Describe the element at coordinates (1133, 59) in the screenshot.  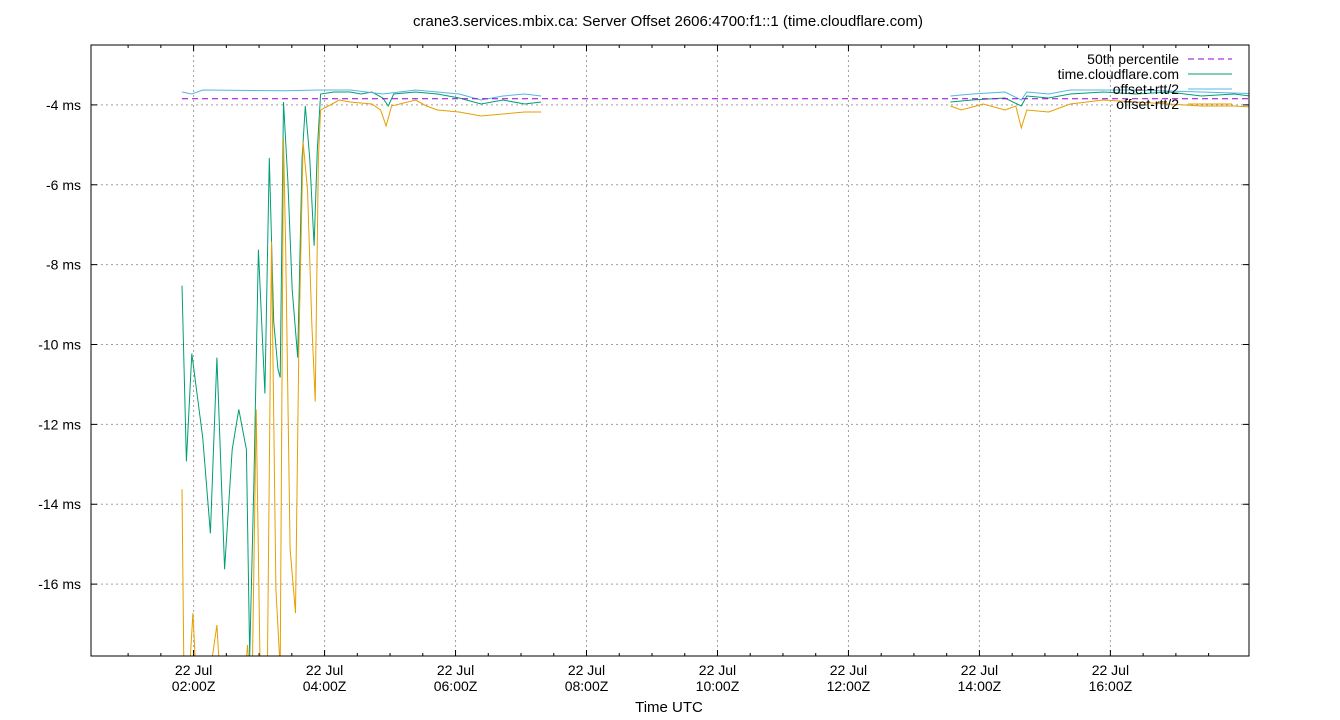
I see `legend-label: 50th percentile` at that location.